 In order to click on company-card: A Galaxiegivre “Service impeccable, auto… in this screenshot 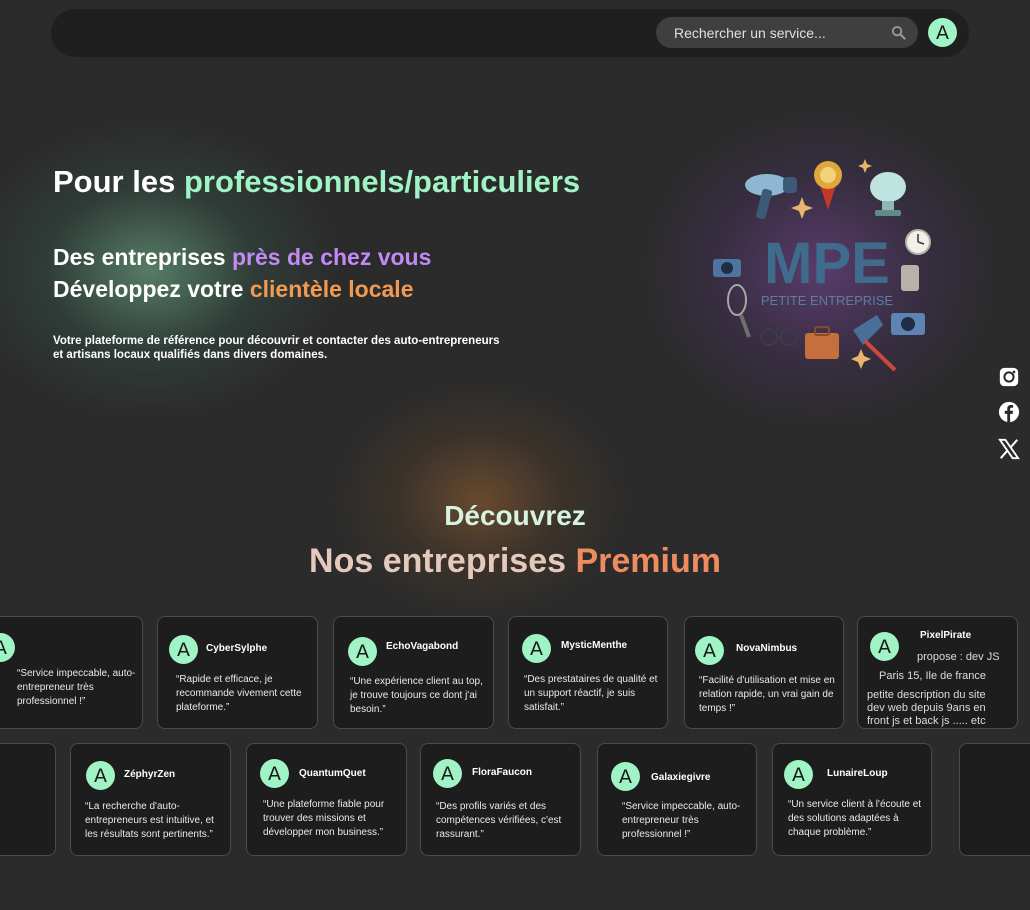, I will do `click(677, 799)`.